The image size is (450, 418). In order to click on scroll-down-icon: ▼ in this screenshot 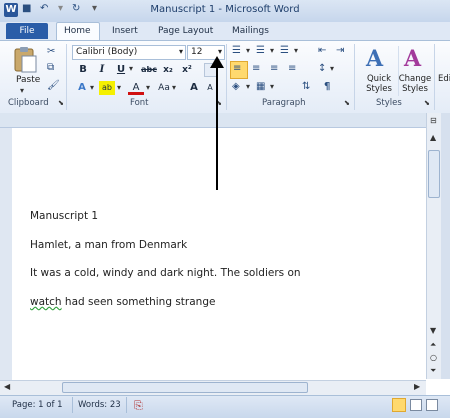, I will do `click(433, 330)`.